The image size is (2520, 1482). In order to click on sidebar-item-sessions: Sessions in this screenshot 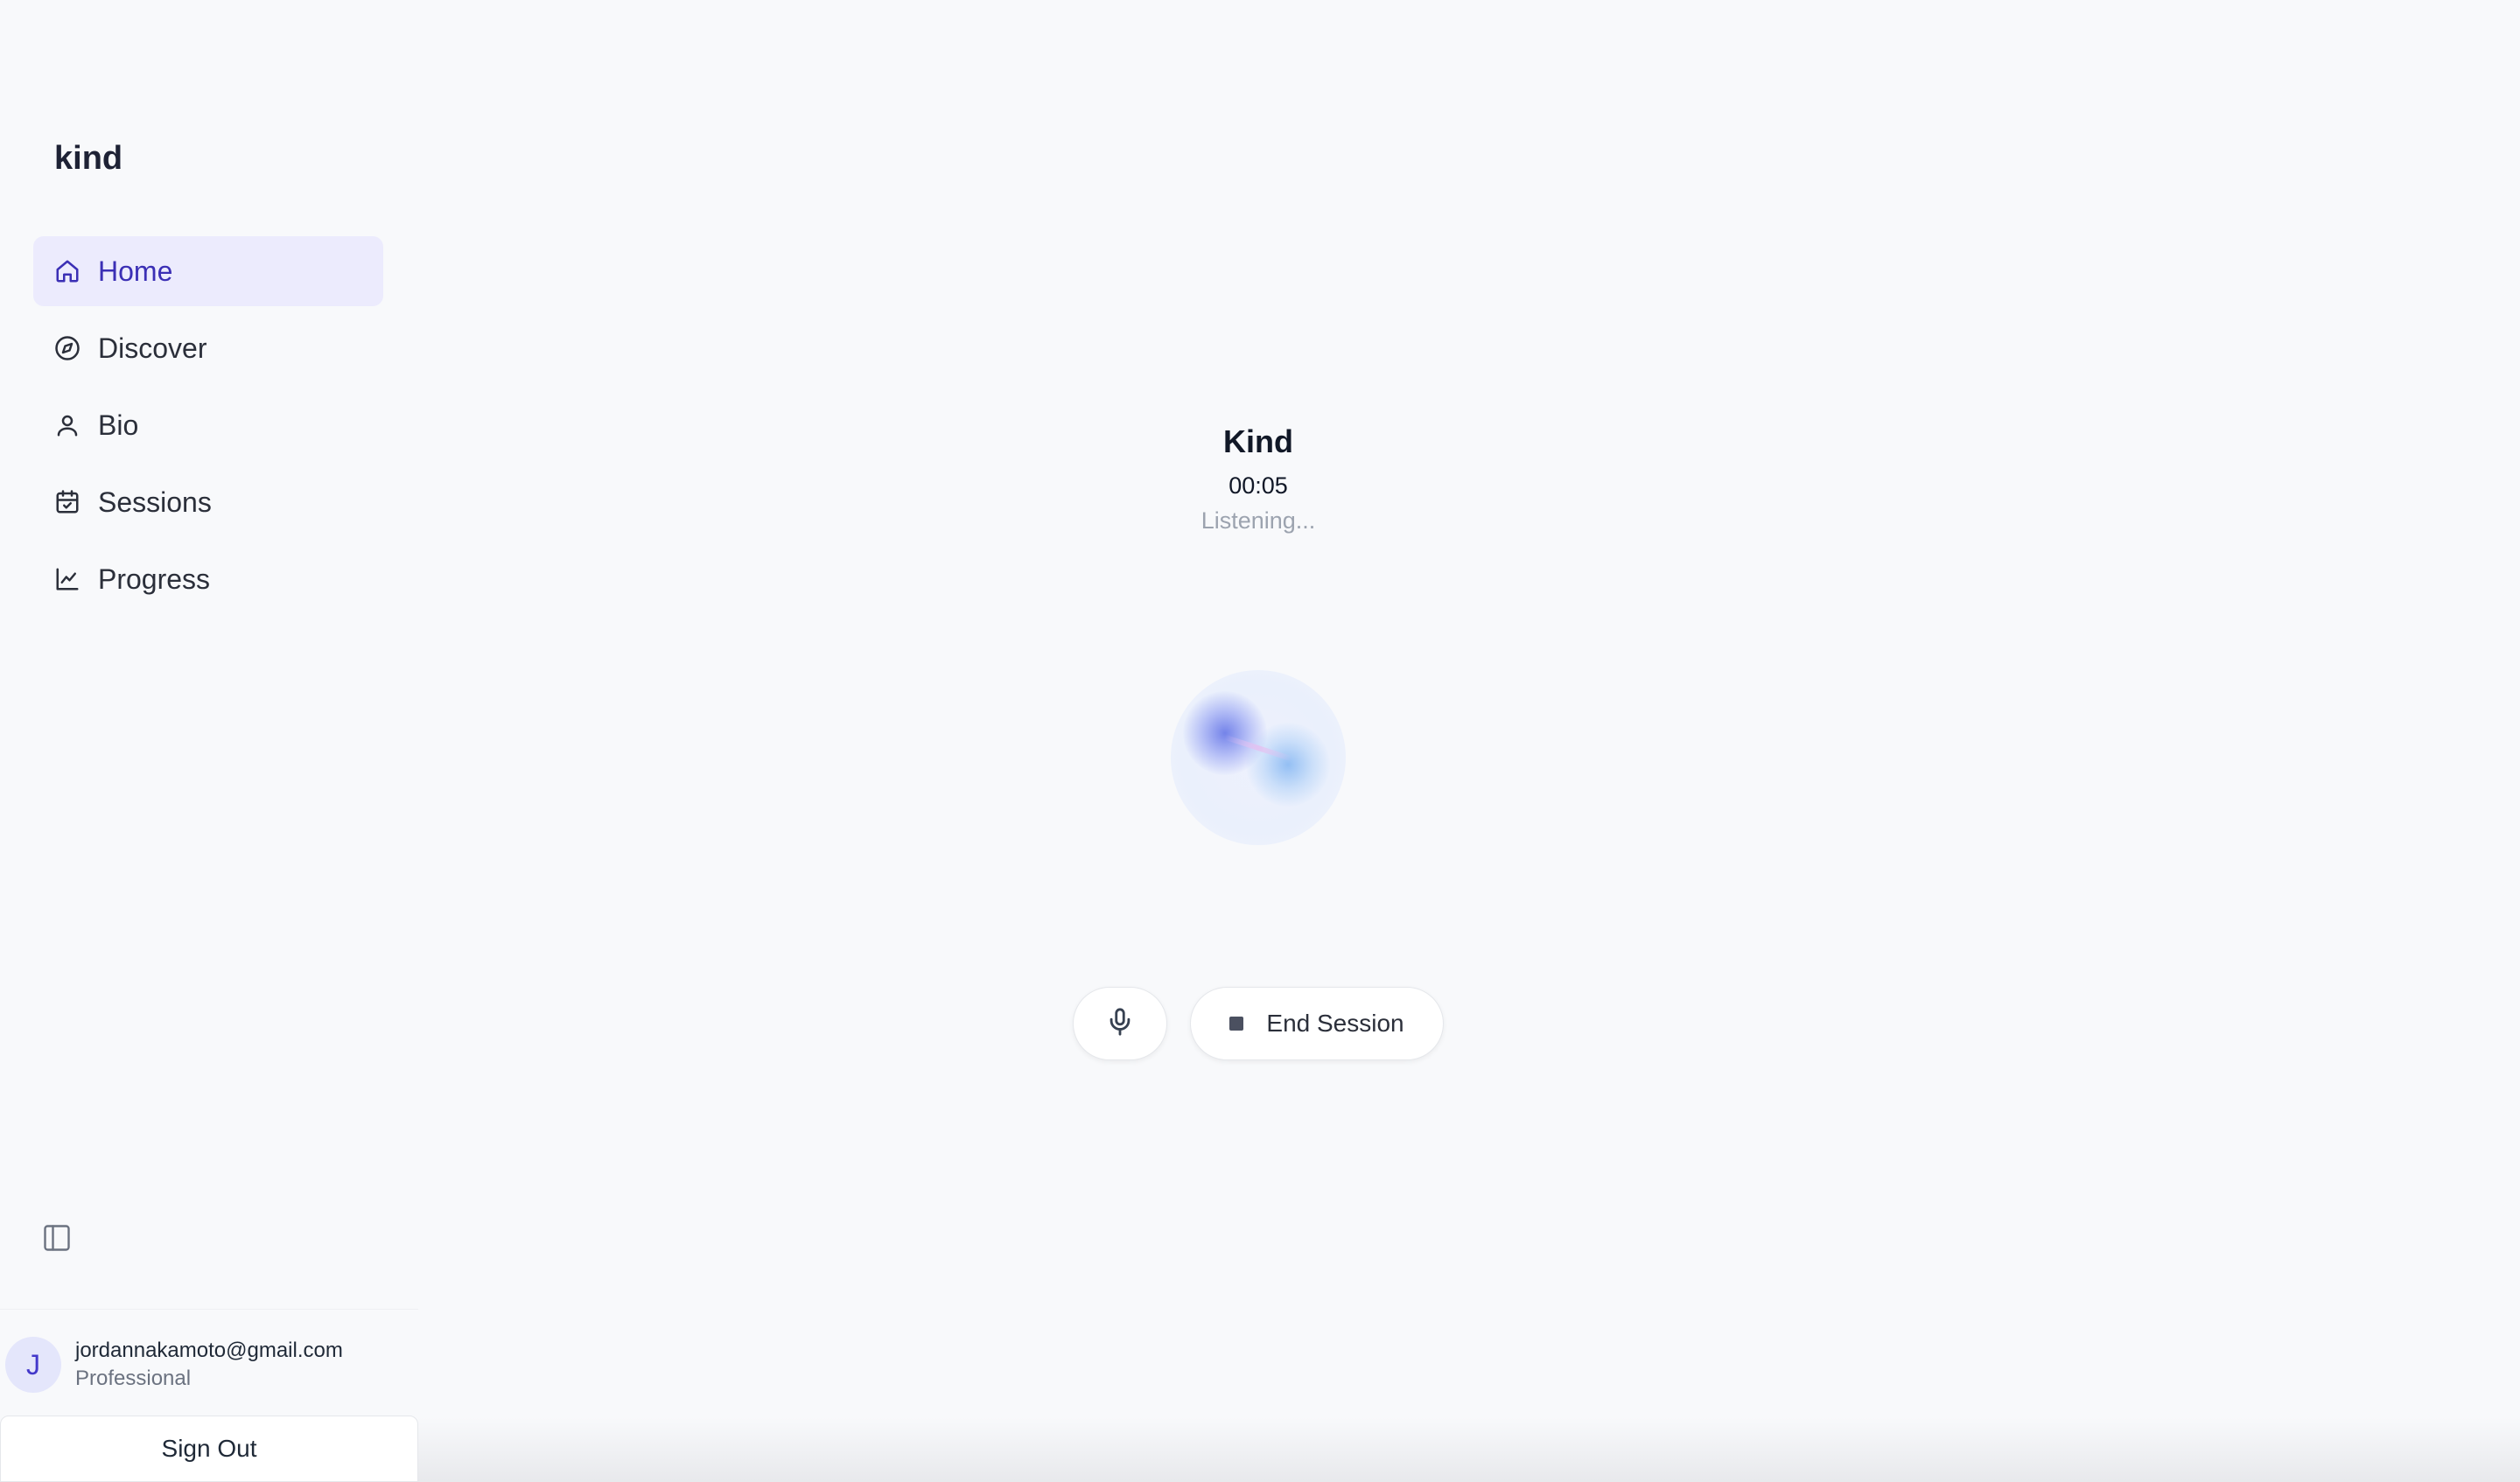, I will do `click(208, 502)`.